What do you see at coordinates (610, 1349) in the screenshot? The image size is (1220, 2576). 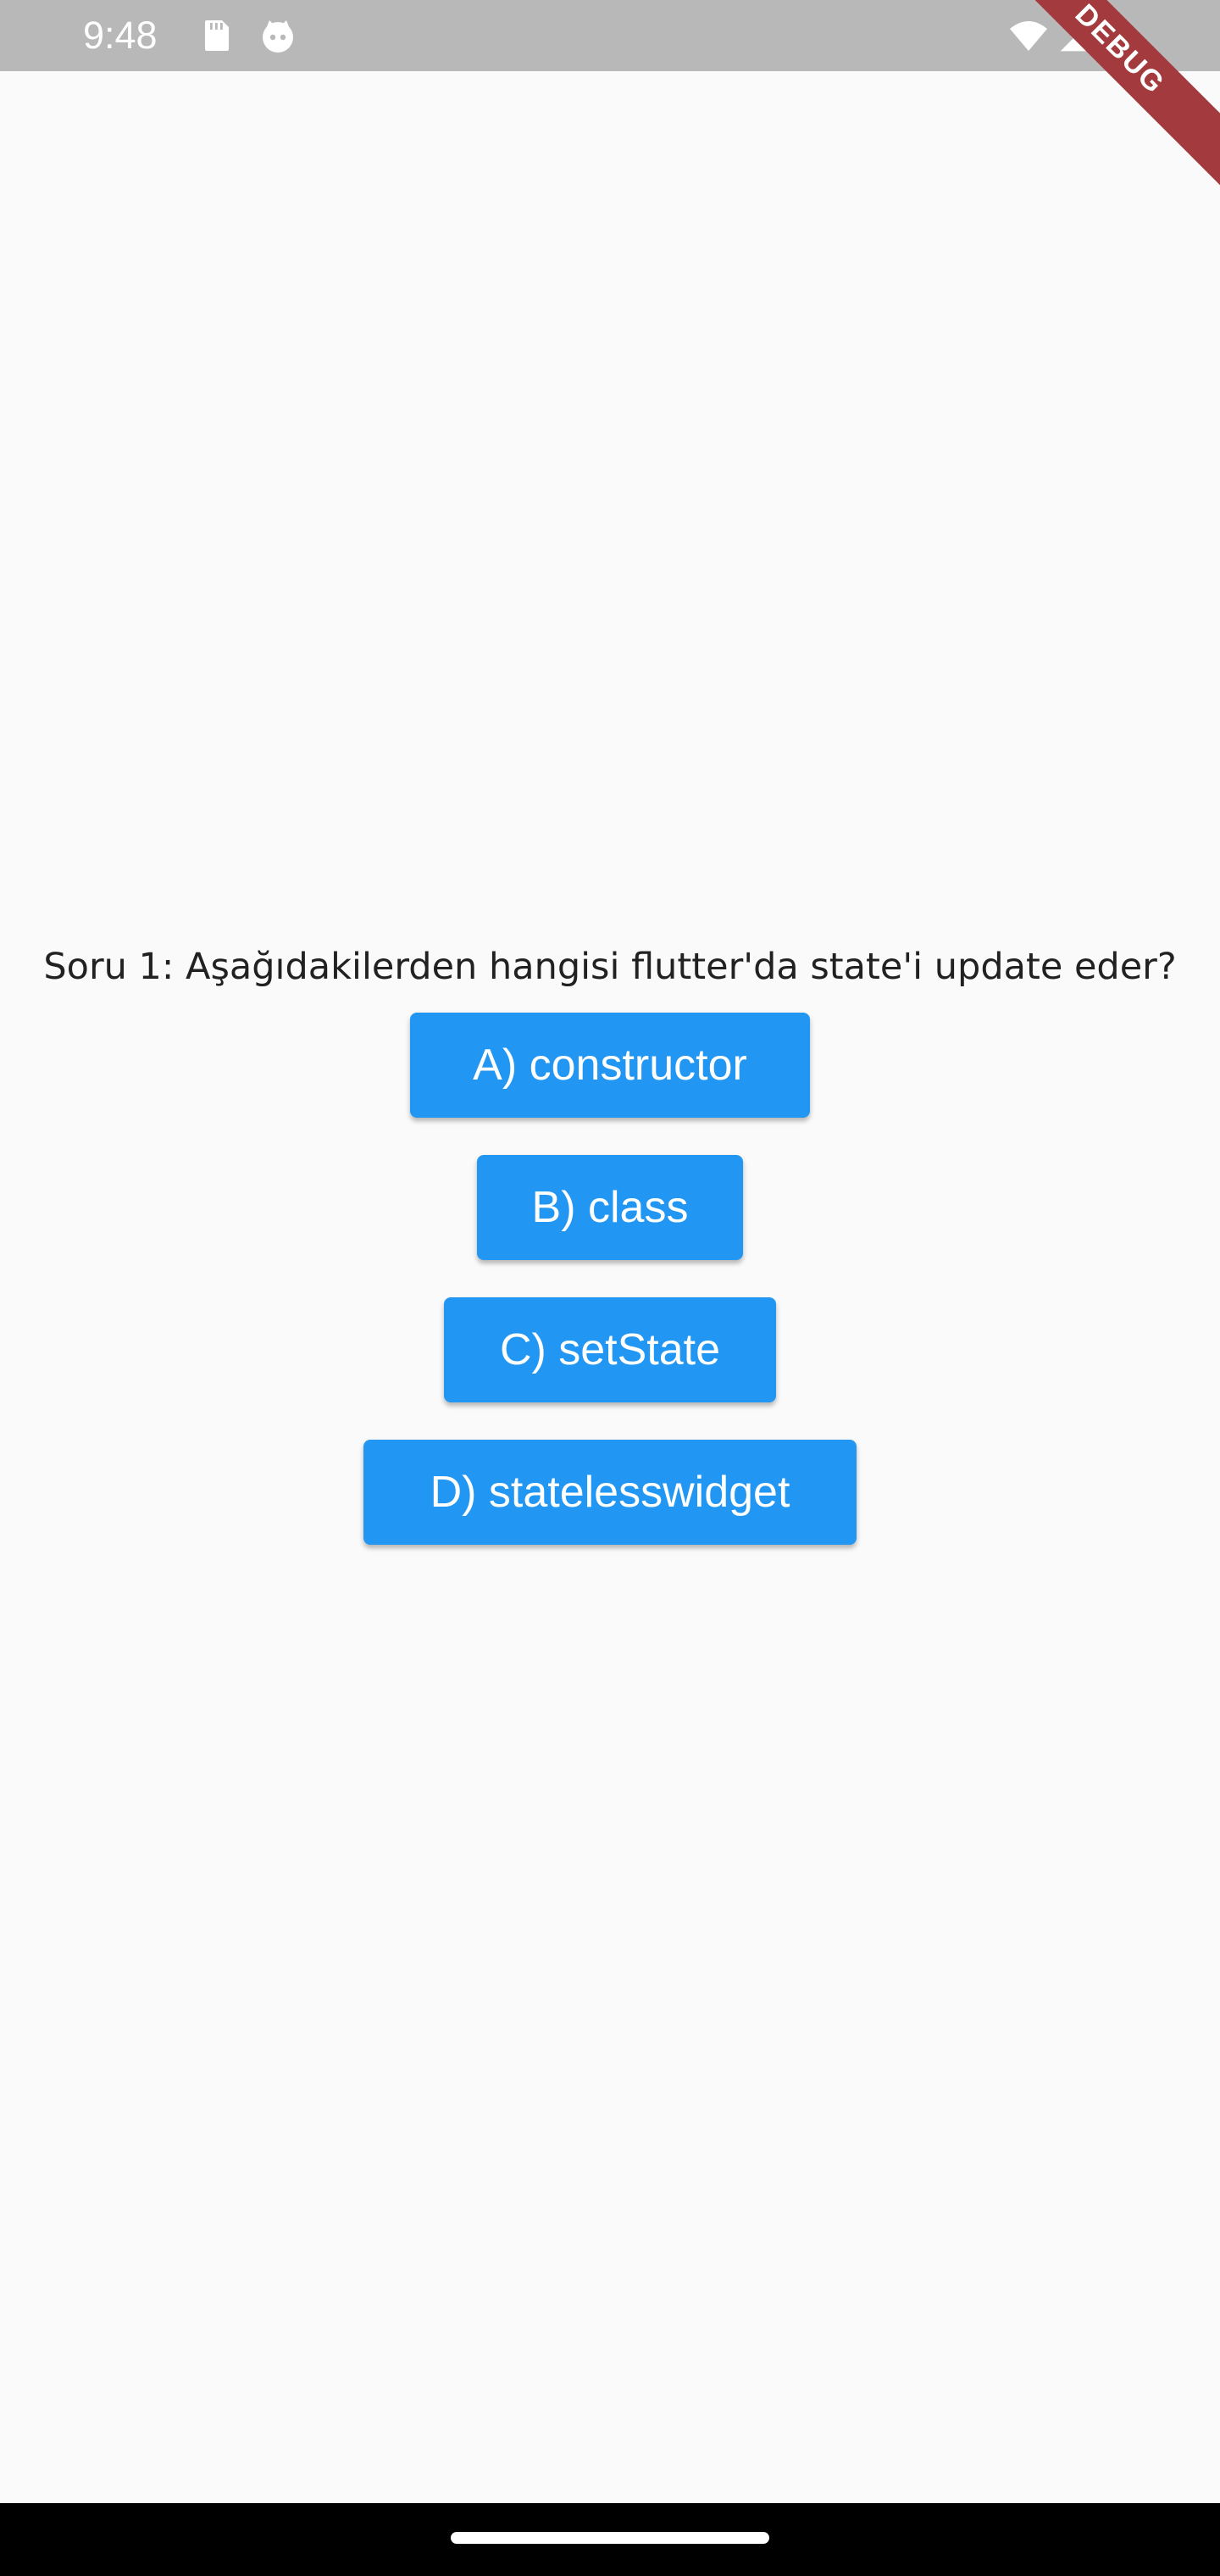 I see `answer-c-button: C) setState` at bounding box center [610, 1349].